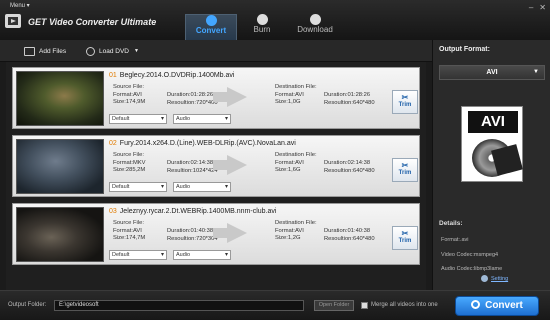 This screenshot has height=320, width=550. What do you see at coordinates (451, 223) in the screenshot?
I see `details-label: Details:` at bounding box center [451, 223].